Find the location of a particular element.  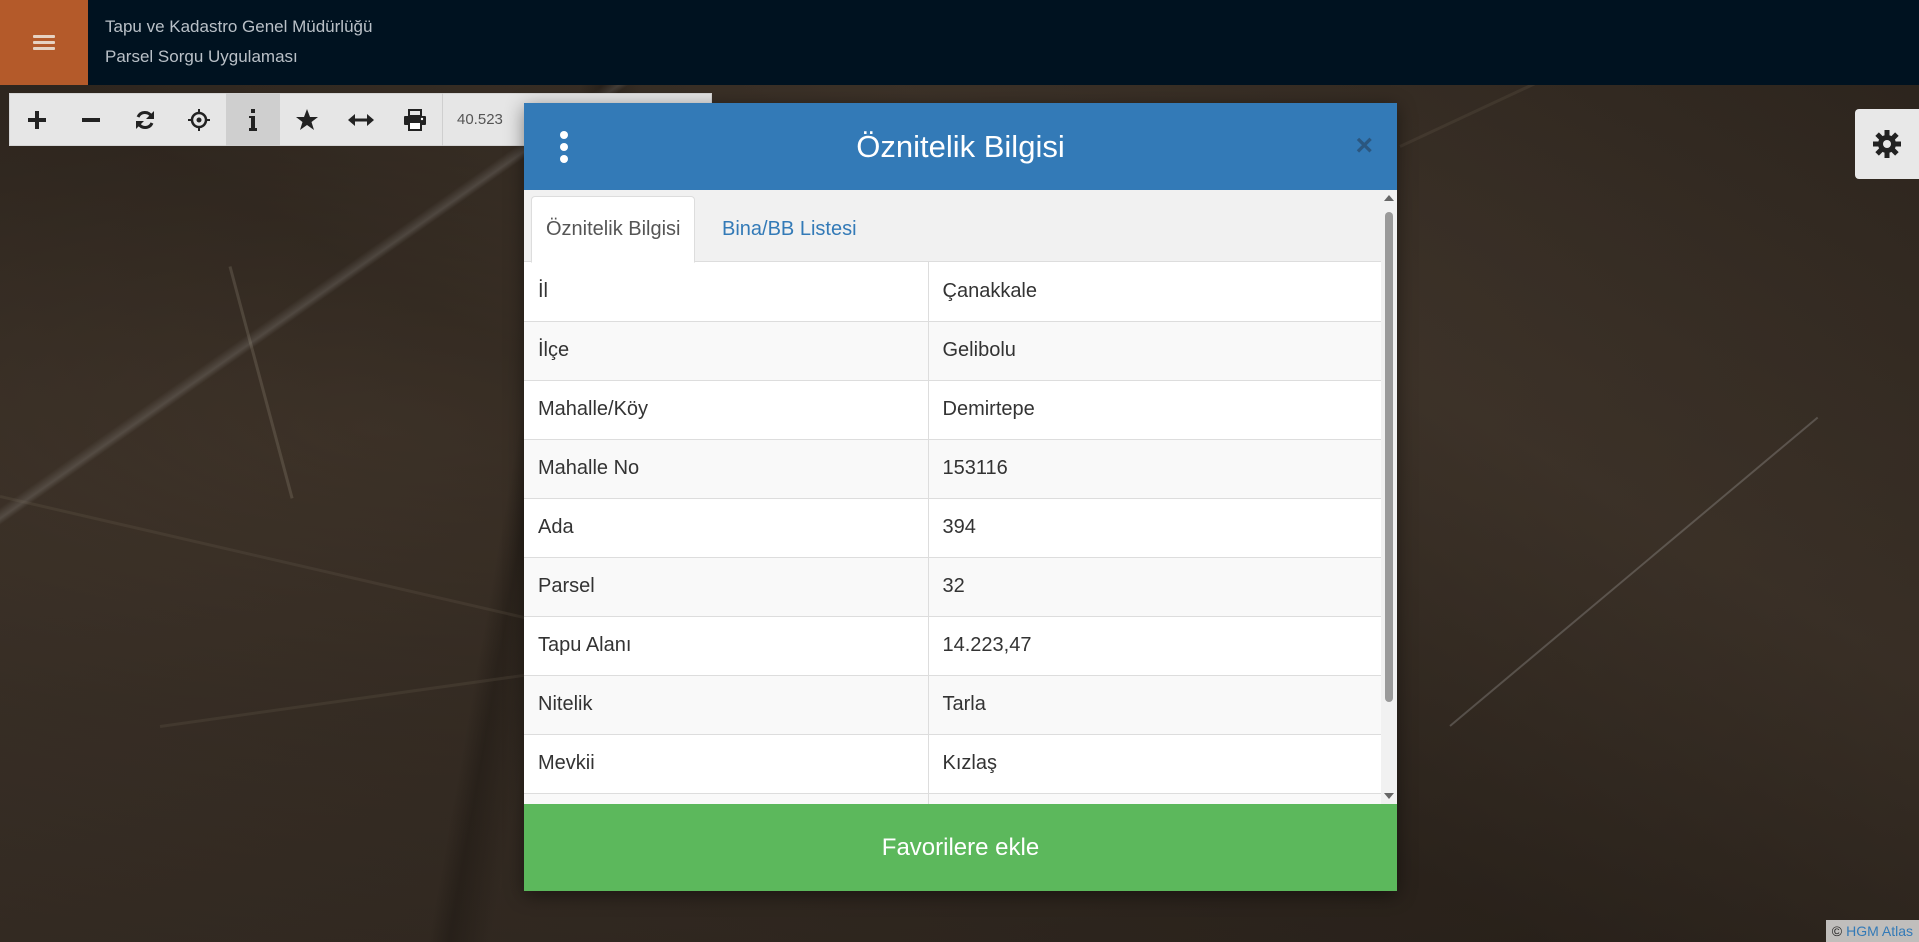

zoom-out-button is located at coordinates (91, 119).